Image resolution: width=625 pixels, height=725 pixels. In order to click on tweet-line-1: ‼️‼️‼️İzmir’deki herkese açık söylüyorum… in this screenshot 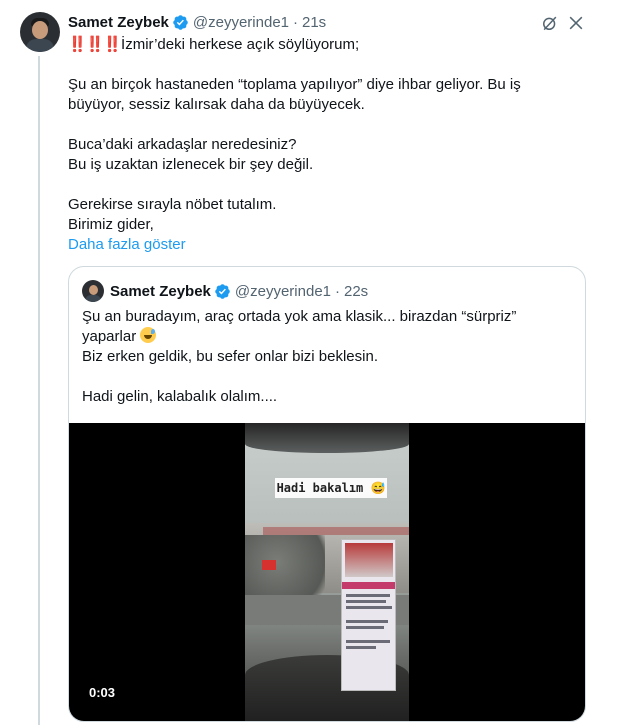, I will do `click(214, 44)`.